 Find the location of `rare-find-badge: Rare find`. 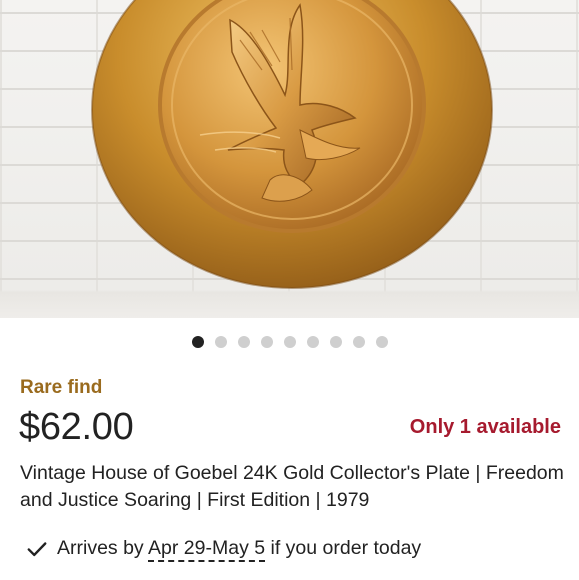

rare-find-badge: Rare find is located at coordinates (61, 387).